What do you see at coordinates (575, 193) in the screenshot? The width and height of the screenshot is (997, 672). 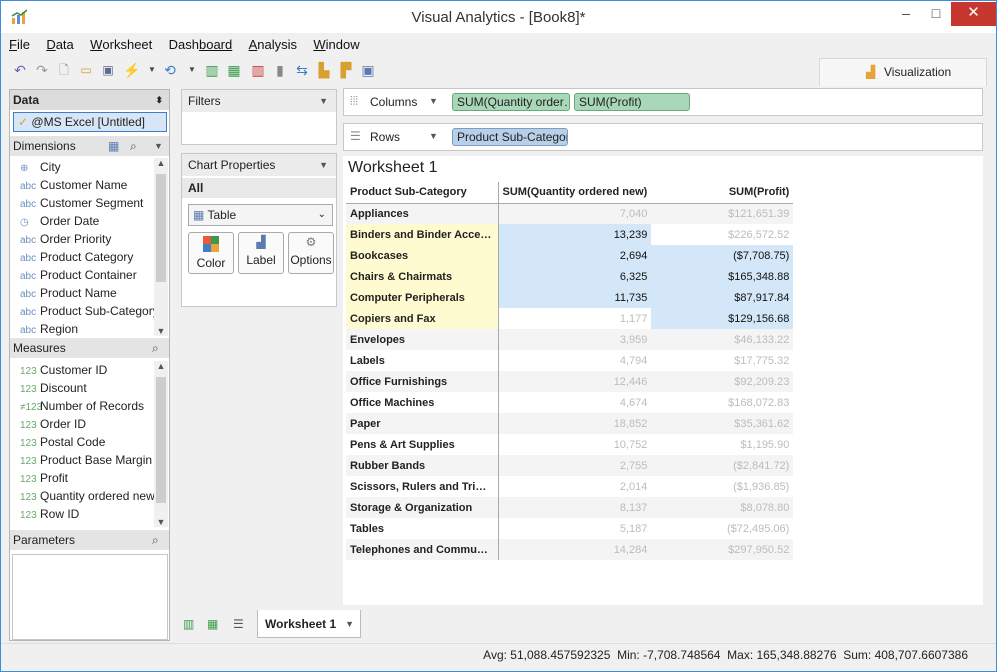 I see `column-header: SUM(Quantity ordered new)` at bounding box center [575, 193].